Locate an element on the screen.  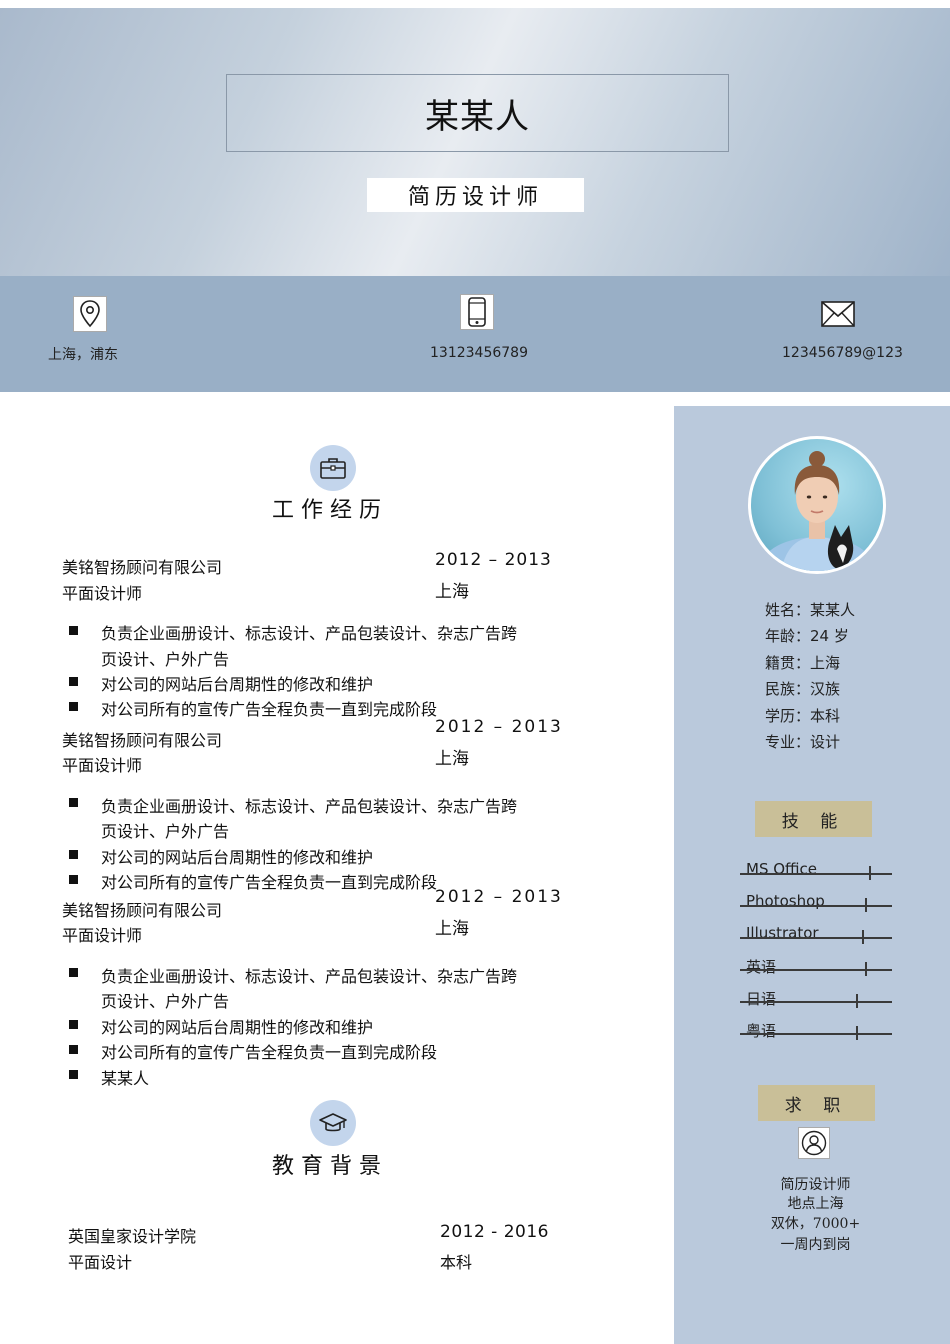
profile-ethnicity: 民族：汉族 is located at coordinates (803, 689).